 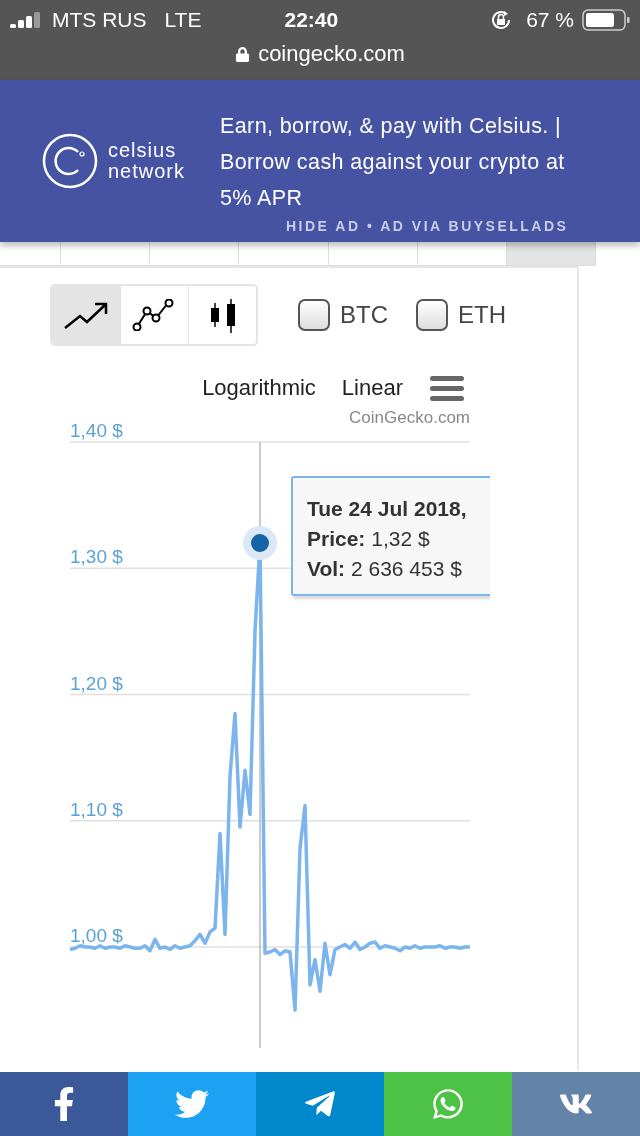 I want to click on ad-footer-link: HIDE AD • AD VIA BUYSELLADS, so click(x=406, y=226).